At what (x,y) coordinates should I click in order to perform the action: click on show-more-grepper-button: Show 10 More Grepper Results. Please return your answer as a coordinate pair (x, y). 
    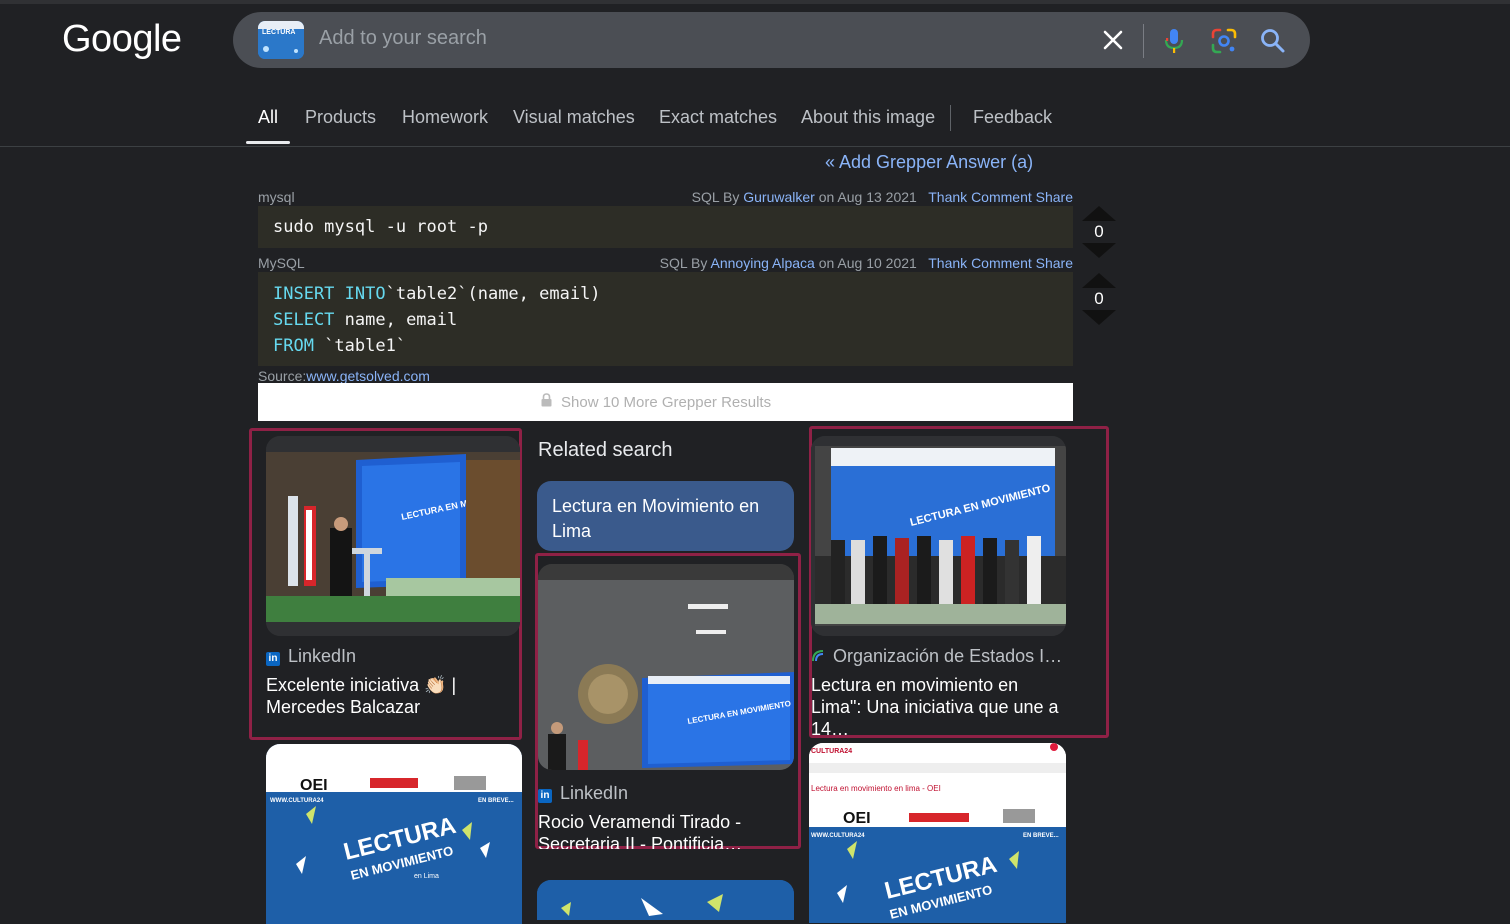
    Looking at the image, I should click on (665, 402).